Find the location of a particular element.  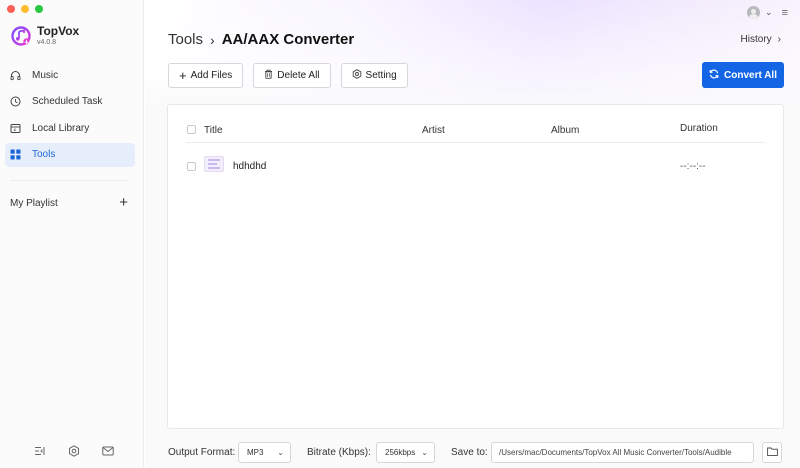

my-playlist-section: My Playlist + is located at coordinates (69, 202).